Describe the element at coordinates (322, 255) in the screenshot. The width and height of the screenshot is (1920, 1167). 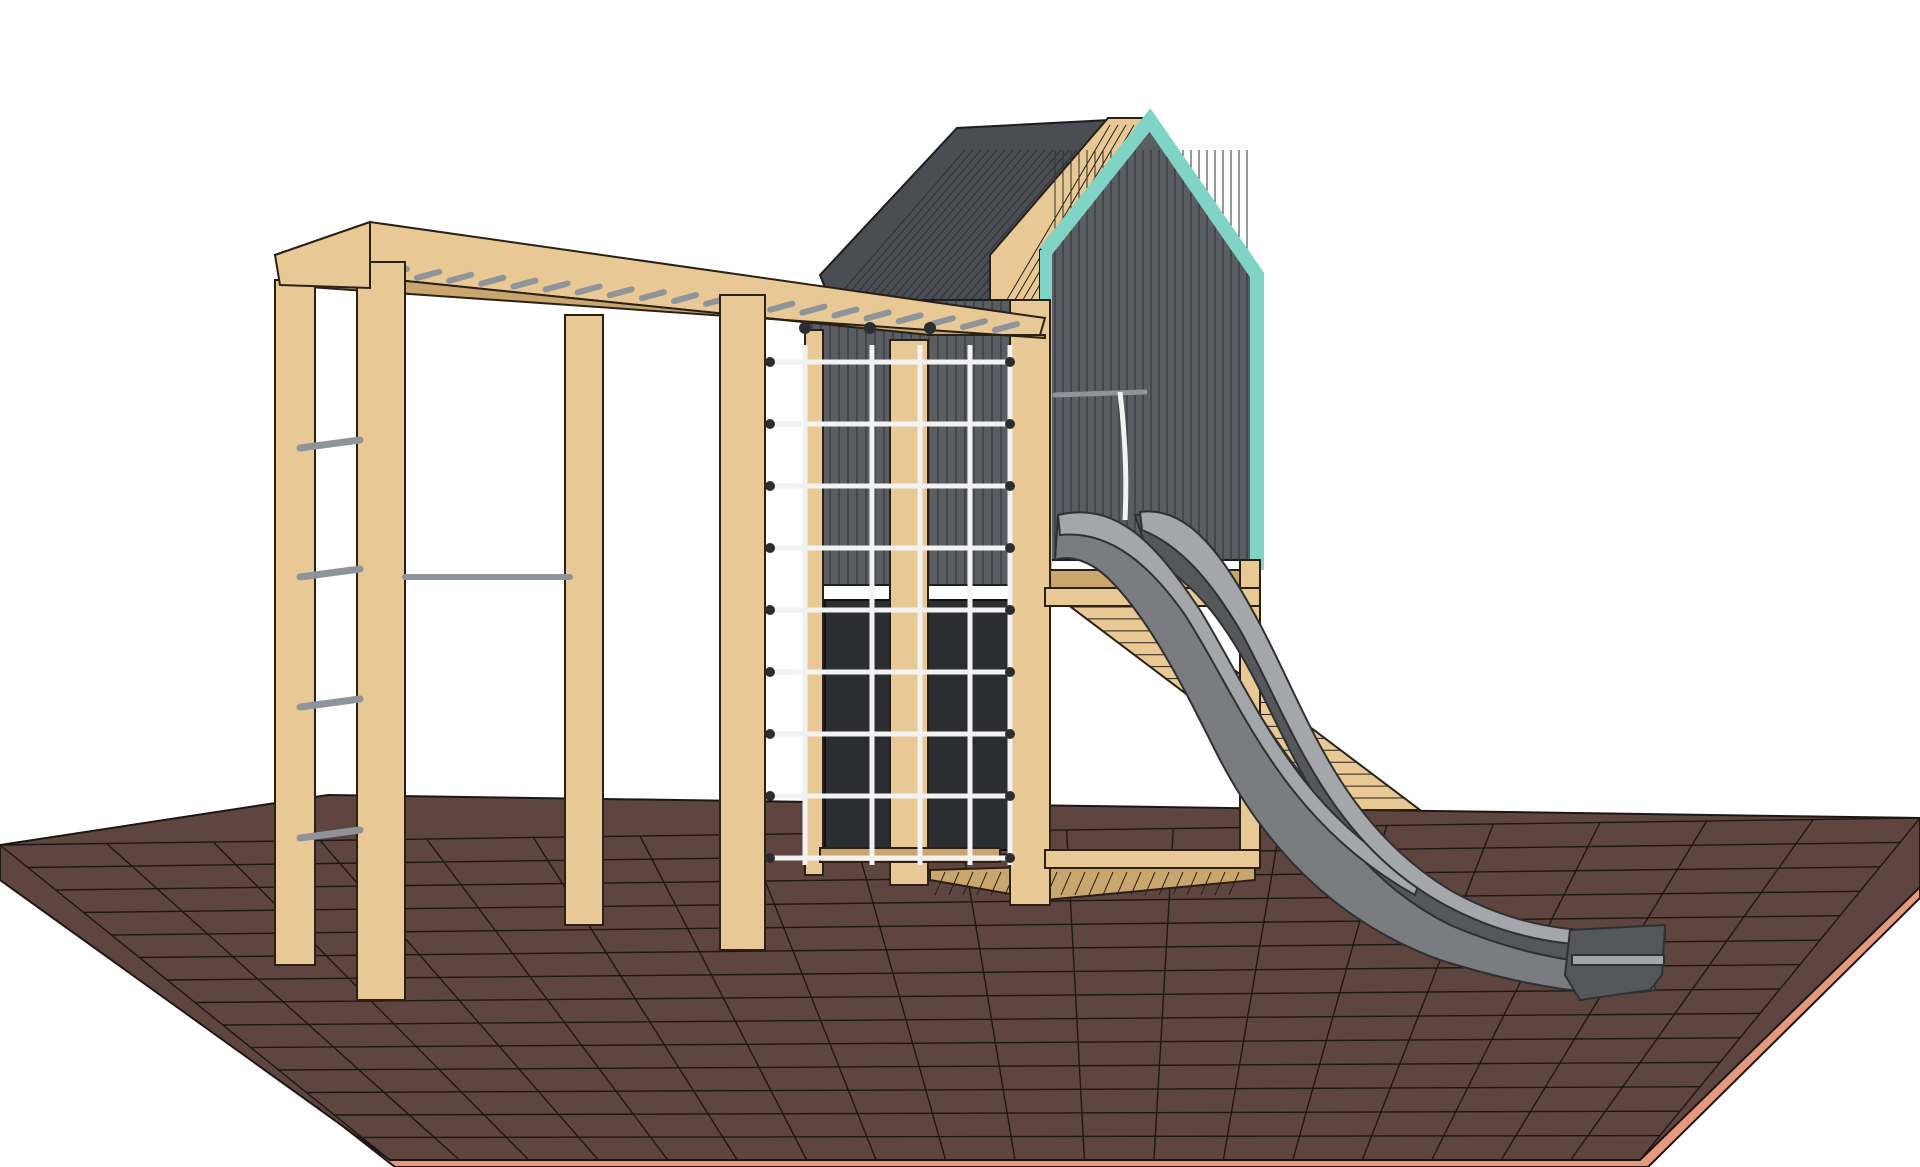
I see `front-beam` at that location.